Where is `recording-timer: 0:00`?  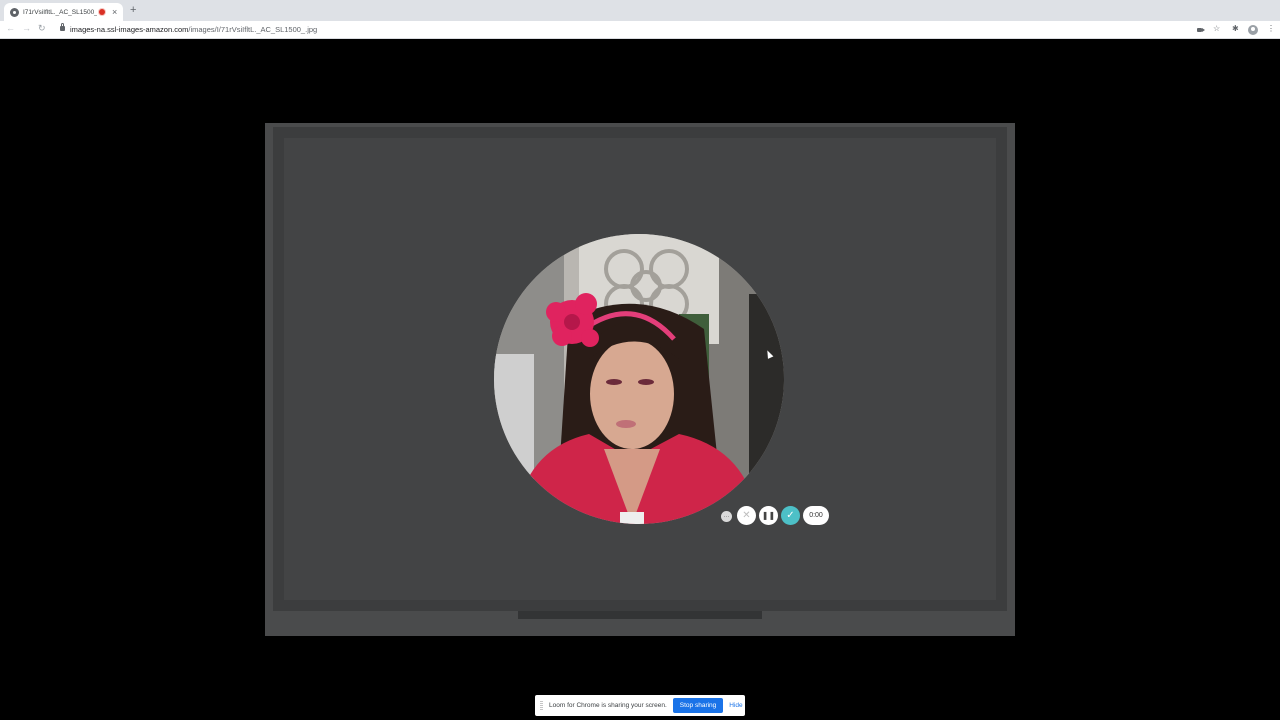
recording-timer: 0:00 is located at coordinates (816, 515).